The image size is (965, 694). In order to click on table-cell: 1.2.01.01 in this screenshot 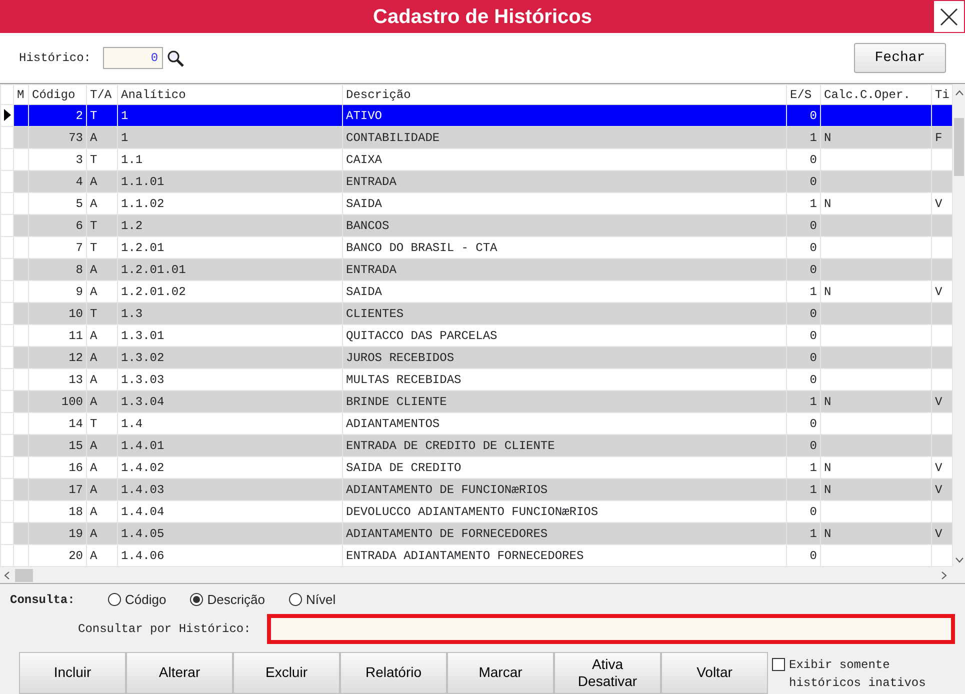, I will do `click(230, 269)`.